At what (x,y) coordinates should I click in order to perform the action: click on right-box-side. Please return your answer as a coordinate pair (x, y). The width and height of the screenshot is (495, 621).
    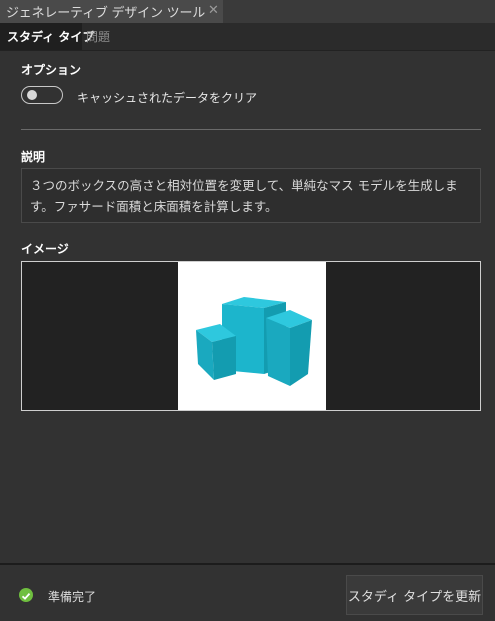
    Looking at the image, I should click on (301, 353).